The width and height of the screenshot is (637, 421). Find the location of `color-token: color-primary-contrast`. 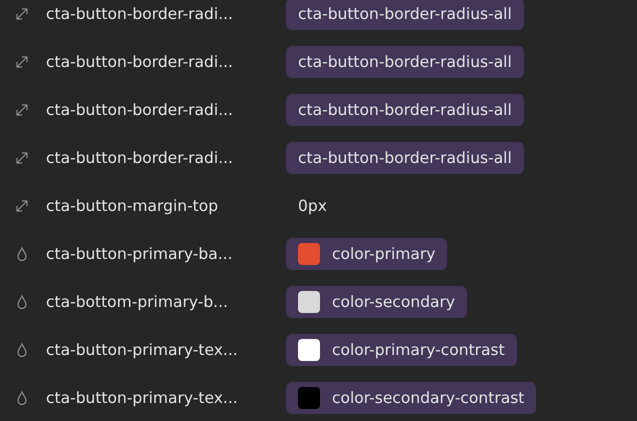

color-token: color-primary-contrast is located at coordinates (401, 350).